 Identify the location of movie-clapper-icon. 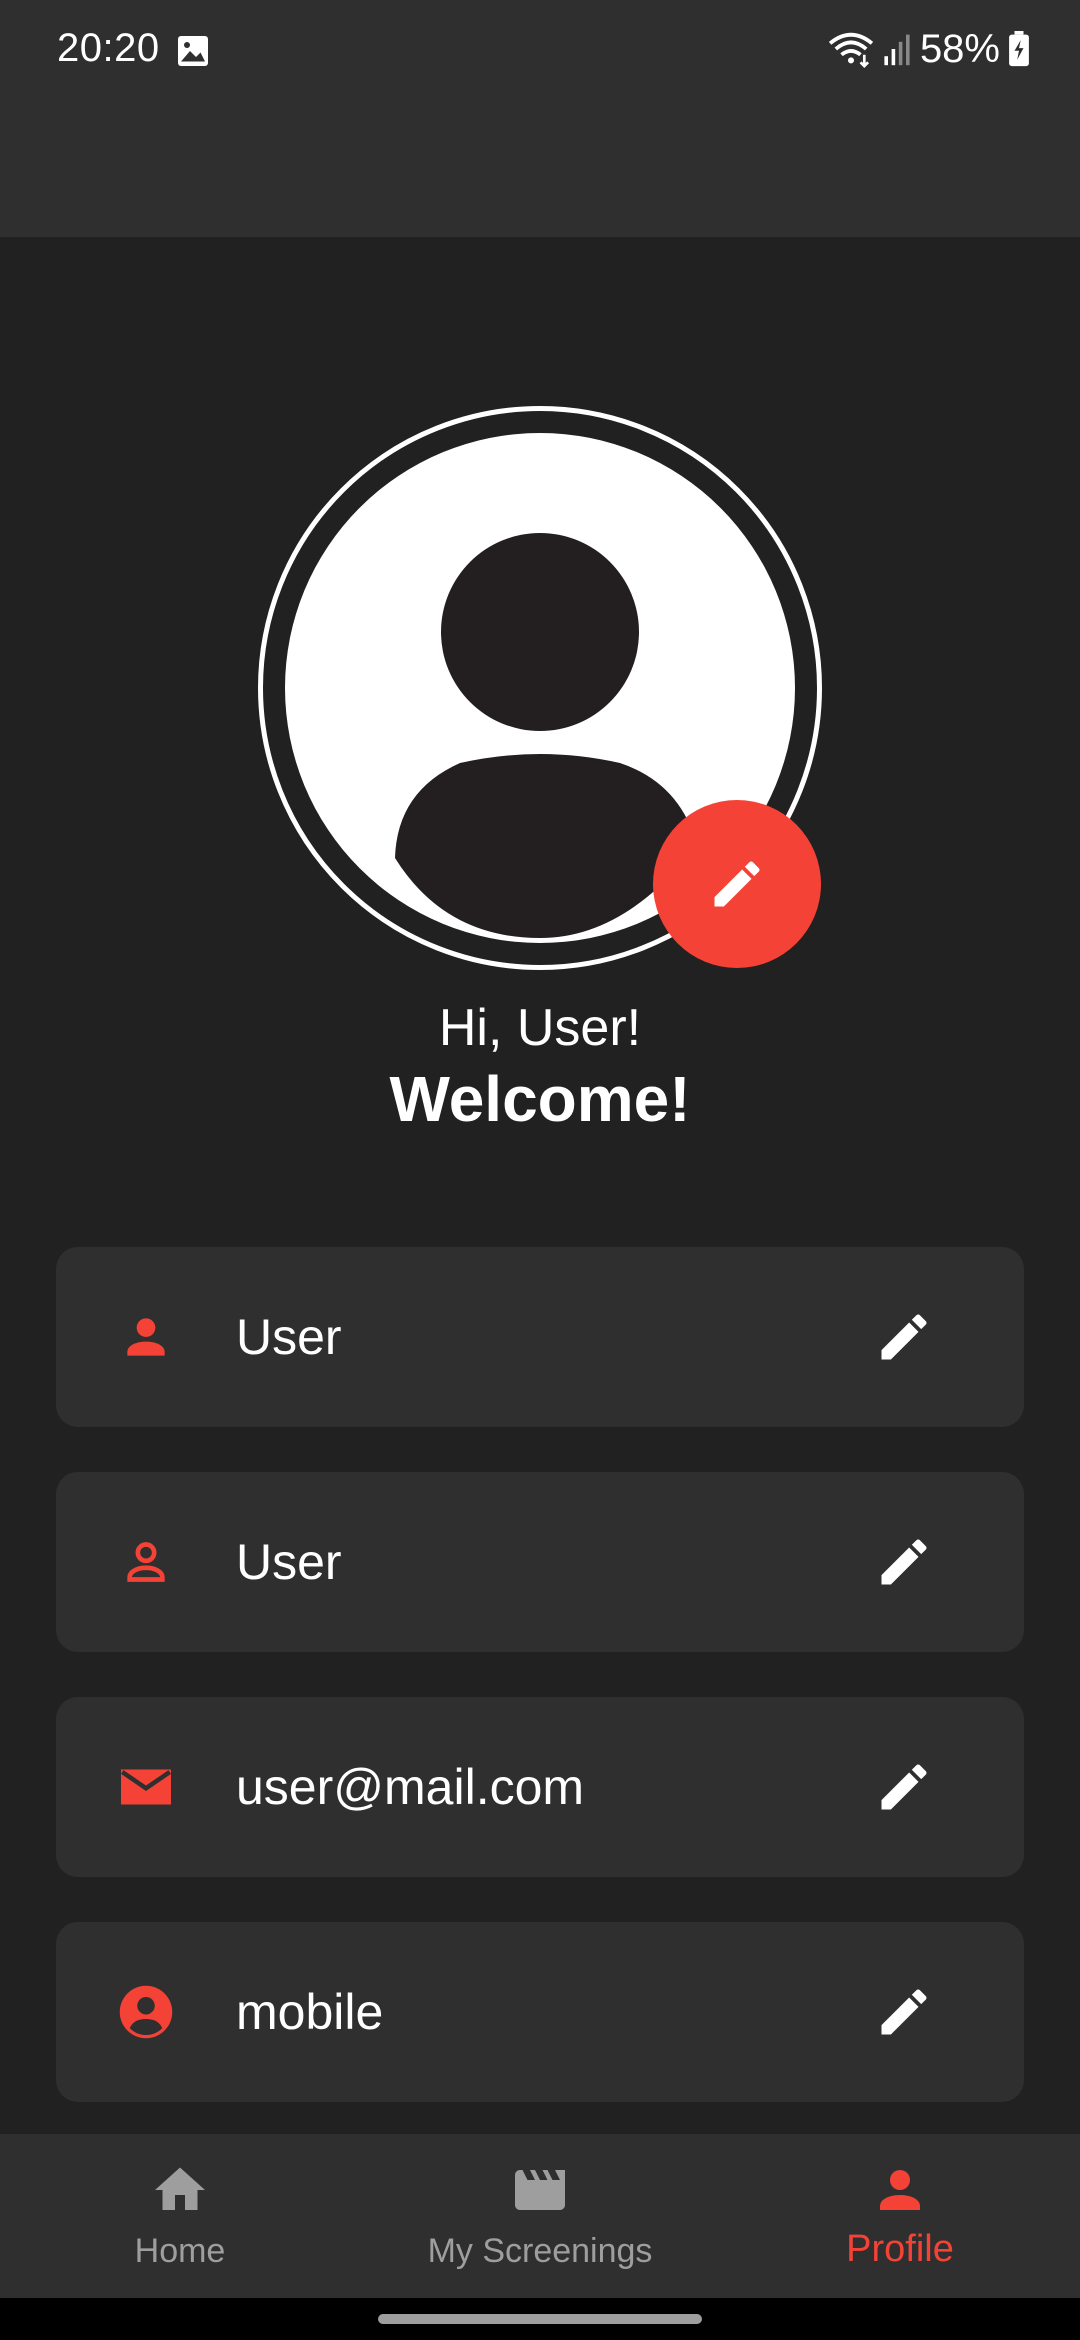
(540, 2190).